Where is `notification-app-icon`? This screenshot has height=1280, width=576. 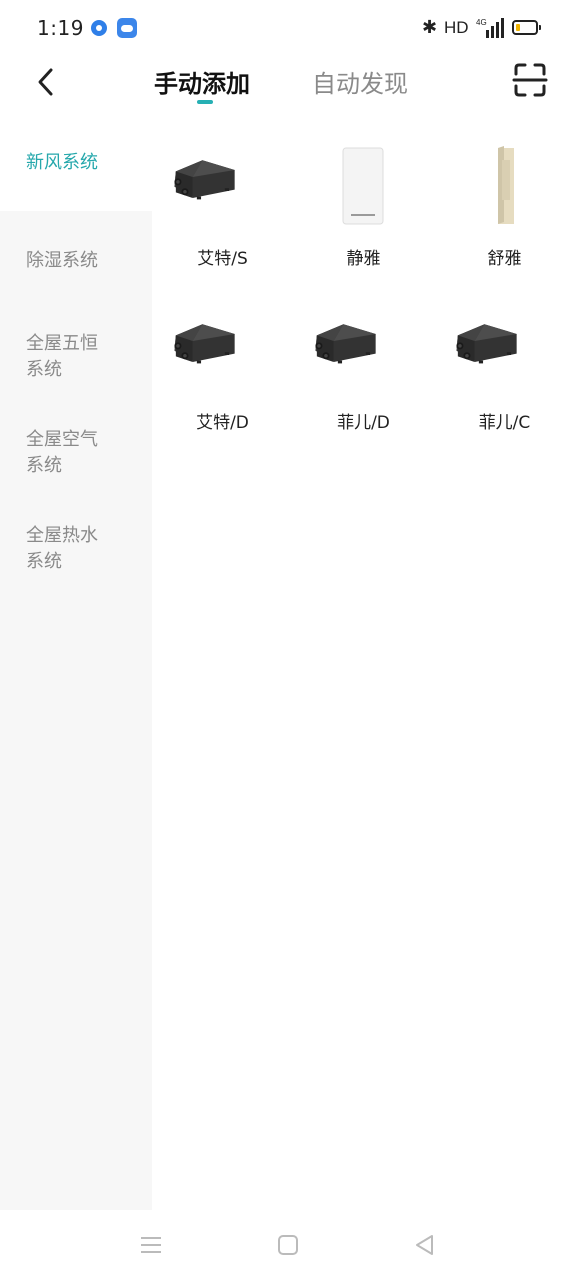 notification-app-icon is located at coordinates (99, 28).